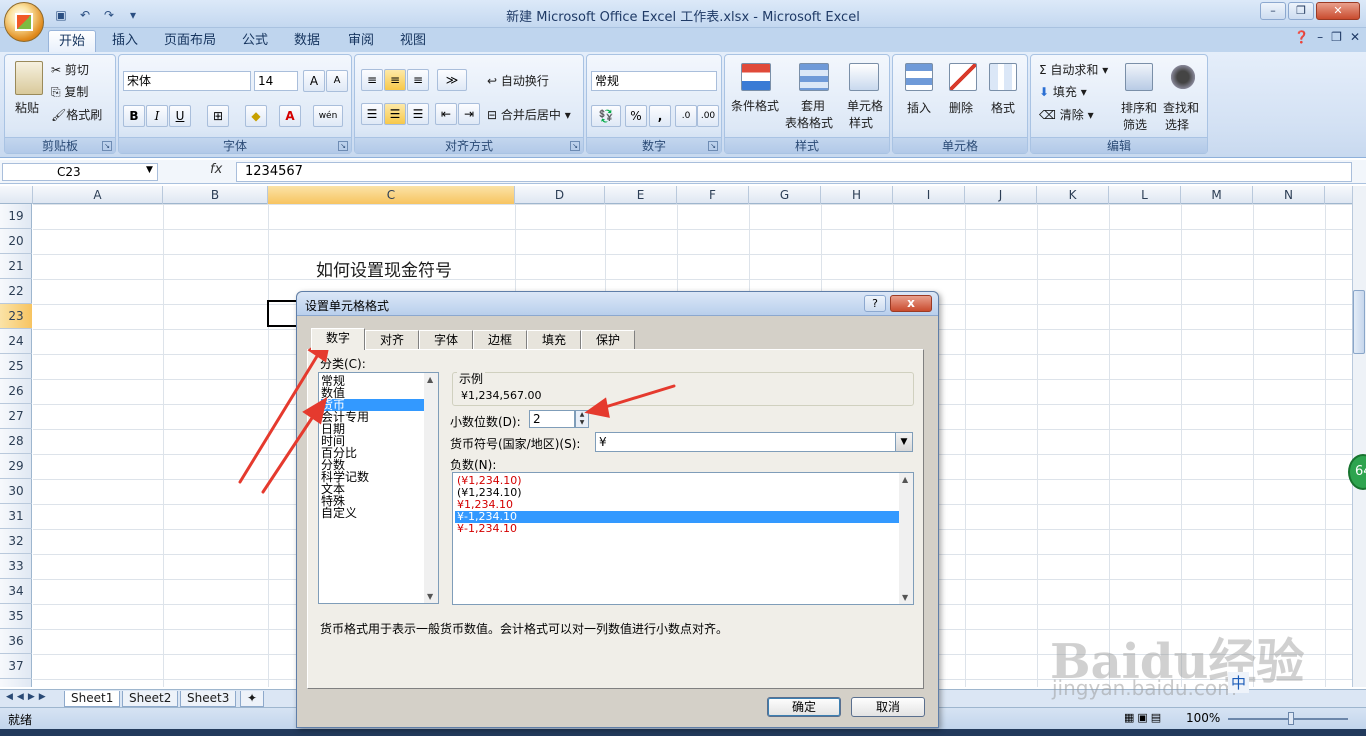 The image size is (1366, 736). Describe the element at coordinates (16, 516) in the screenshot. I see `row-header: 31` at that location.